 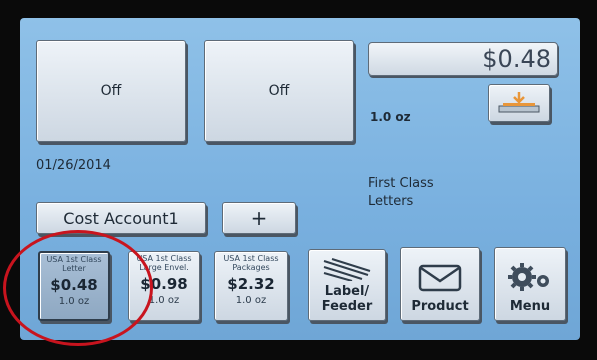 What do you see at coordinates (347, 292) in the screenshot?
I see `label-feeder-line1: Label/` at bounding box center [347, 292].